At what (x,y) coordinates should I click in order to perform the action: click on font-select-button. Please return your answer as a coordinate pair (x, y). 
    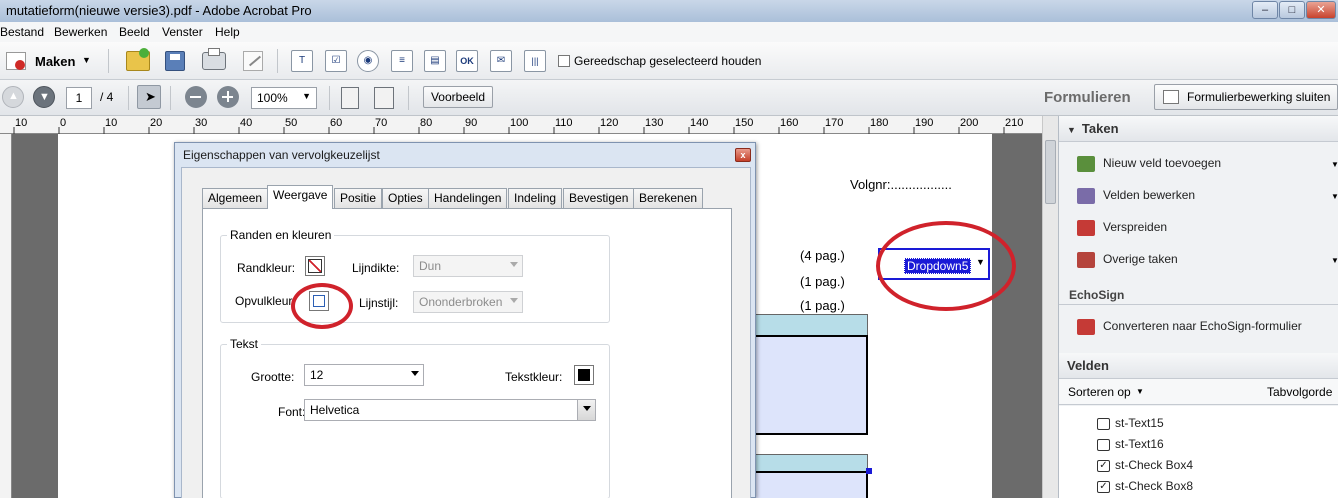
    Looking at the image, I should click on (586, 410).